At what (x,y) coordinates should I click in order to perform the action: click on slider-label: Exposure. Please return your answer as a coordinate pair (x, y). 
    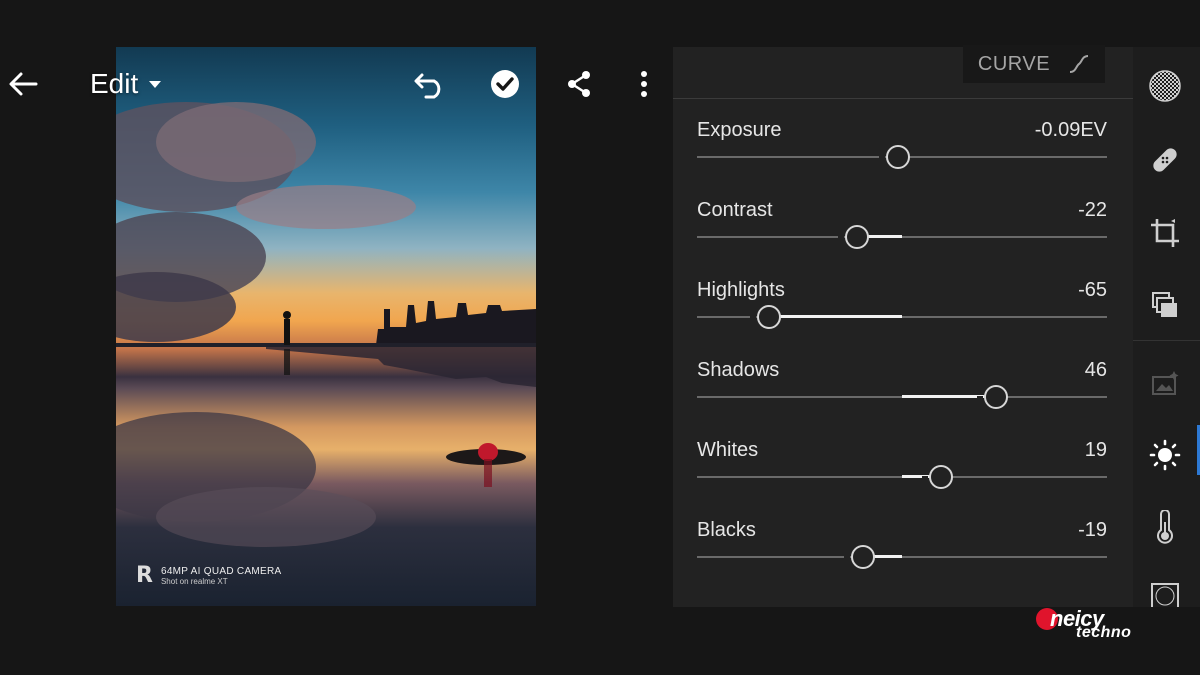
    Looking at the image, I should click on (739, 130).